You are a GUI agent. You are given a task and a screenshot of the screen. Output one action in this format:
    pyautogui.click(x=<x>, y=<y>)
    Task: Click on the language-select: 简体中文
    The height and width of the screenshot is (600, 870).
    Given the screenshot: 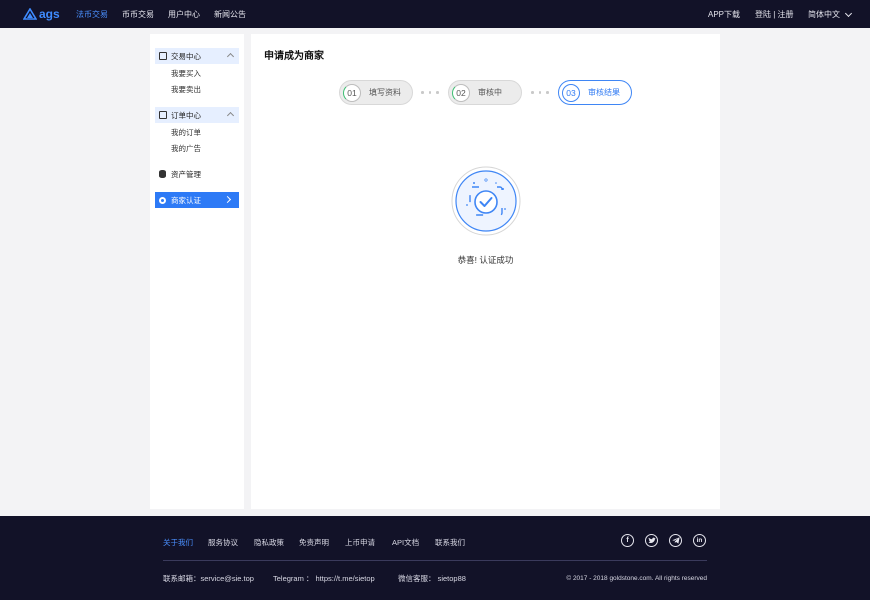 What is the action you would take?
    pyautogui.click(x=830, y=14)
    